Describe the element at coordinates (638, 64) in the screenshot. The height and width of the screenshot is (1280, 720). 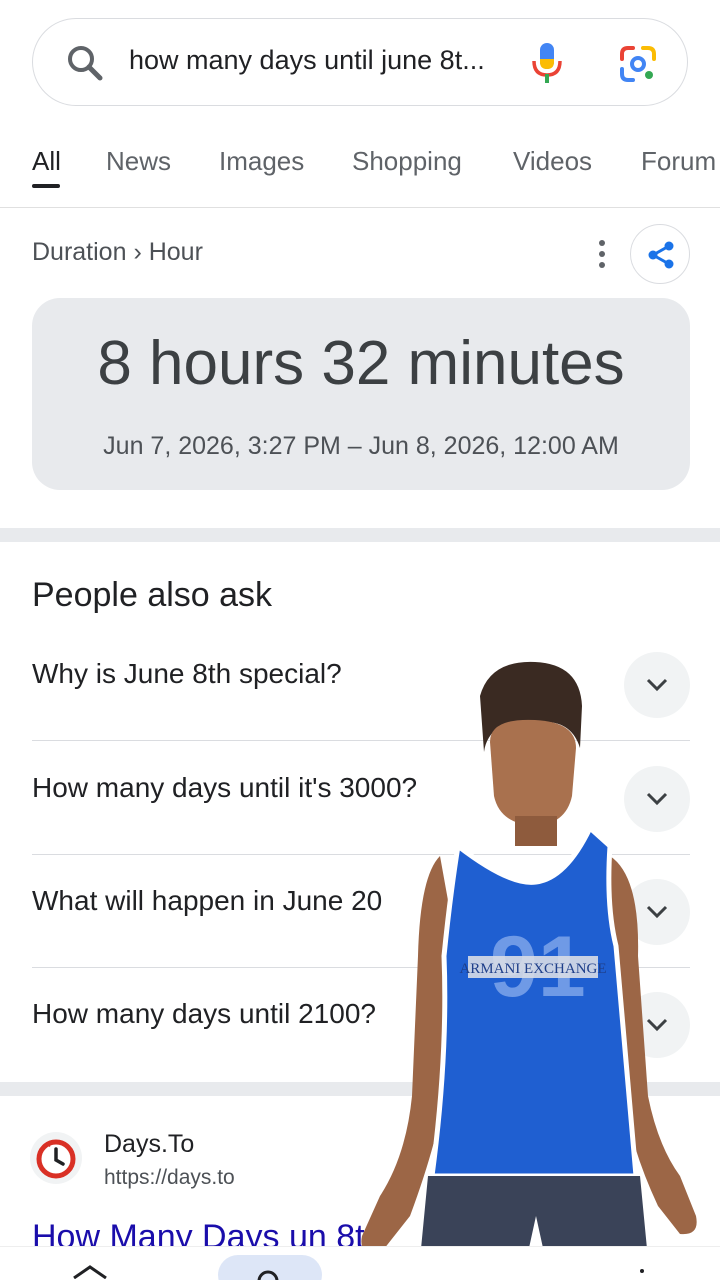
I see `google-lens-icon` at that location.